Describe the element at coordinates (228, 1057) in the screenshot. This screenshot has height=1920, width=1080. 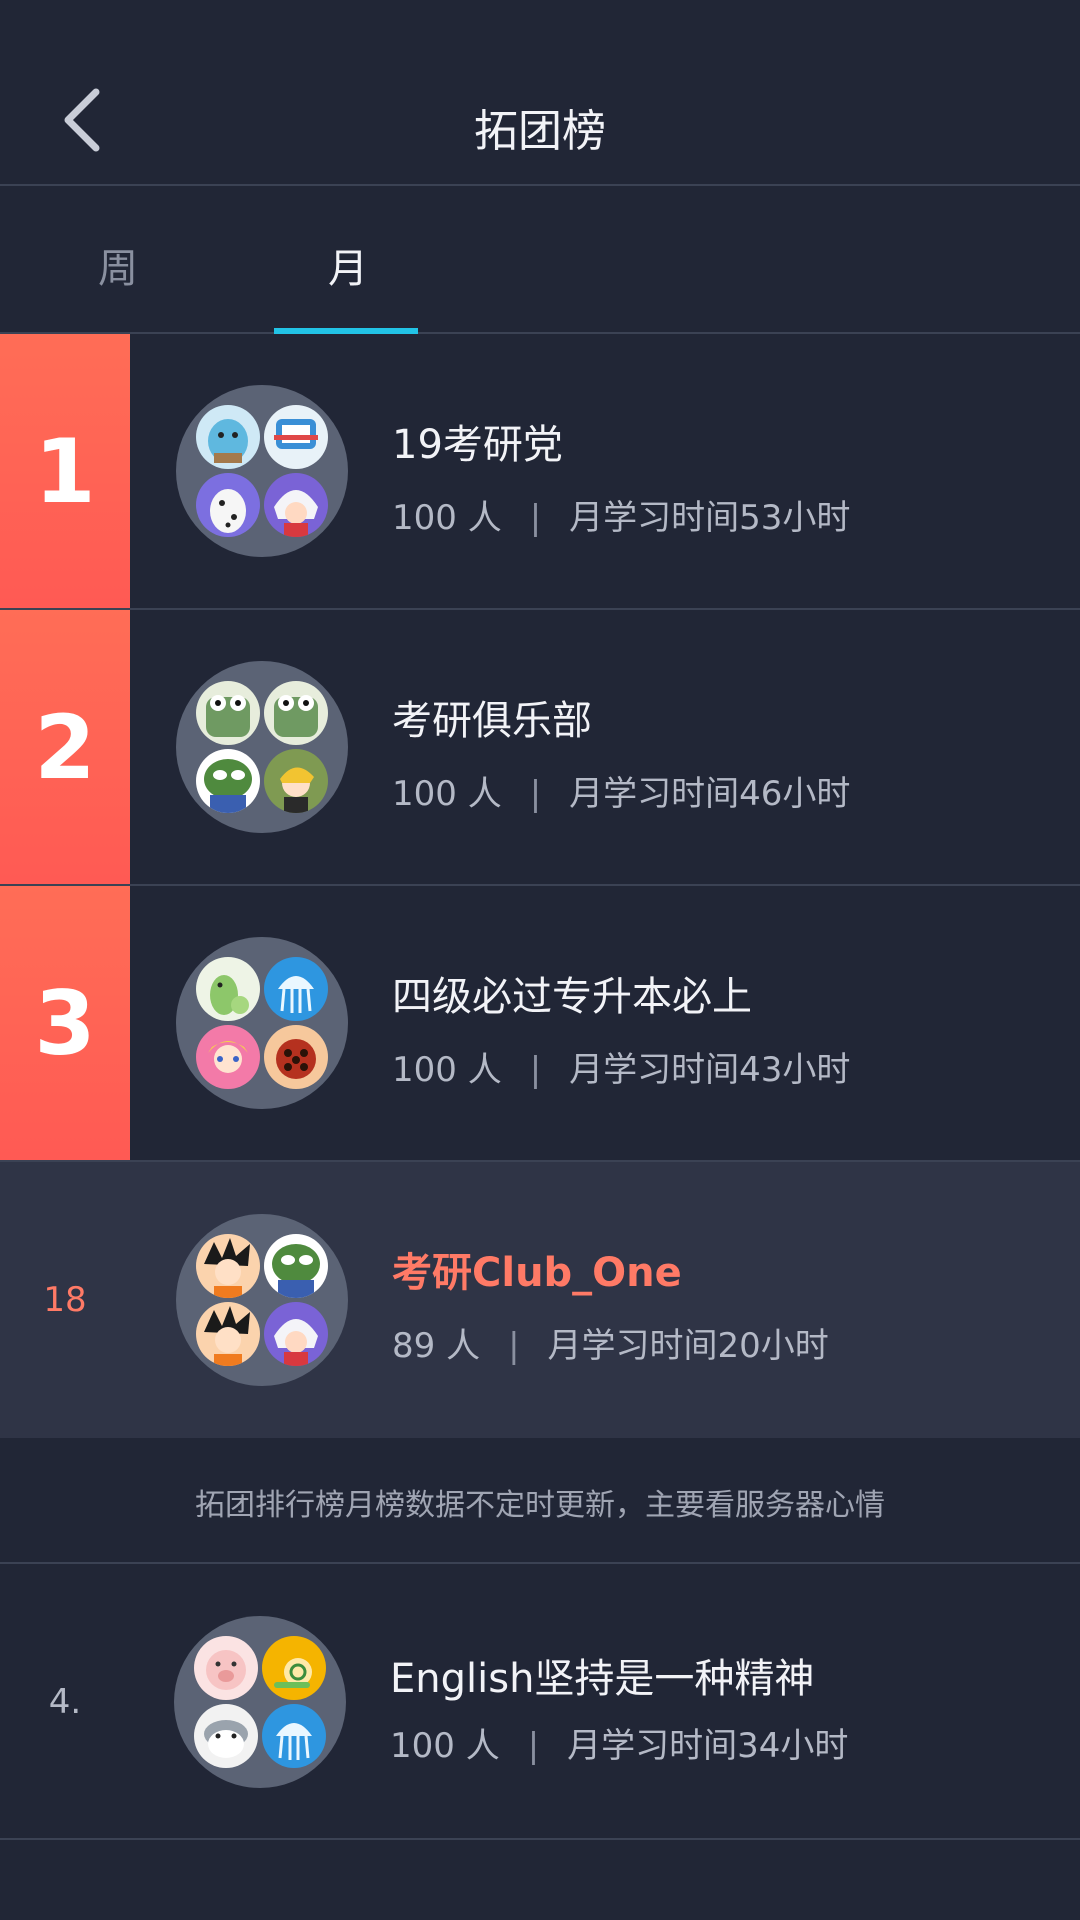
I see `sailor-girl-avatar` at that location.